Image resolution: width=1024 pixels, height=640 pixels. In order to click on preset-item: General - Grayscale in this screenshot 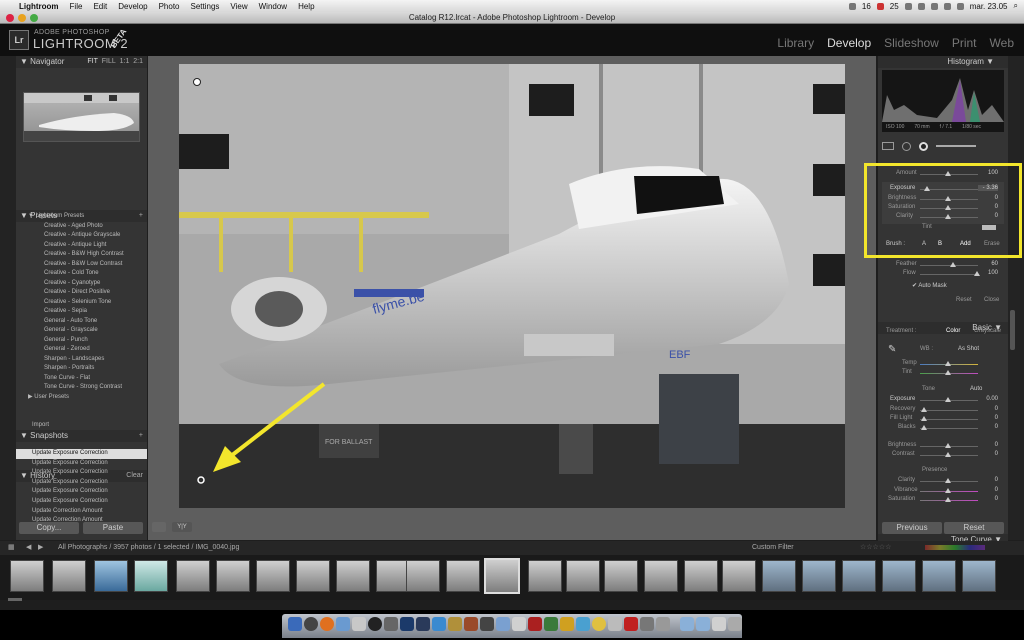, I will do `click(81, 331)`.